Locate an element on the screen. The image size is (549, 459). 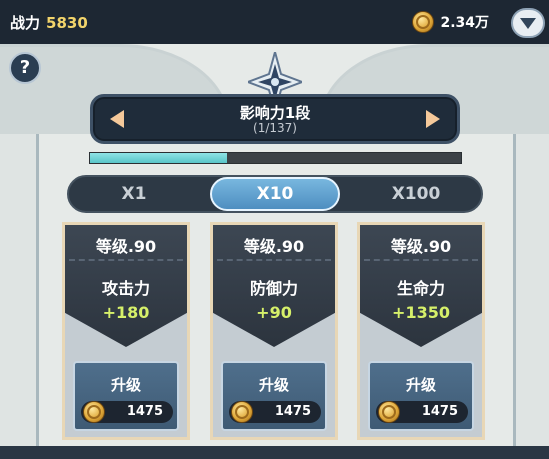
chevron-down-icon is located at coordinates (528, 23).